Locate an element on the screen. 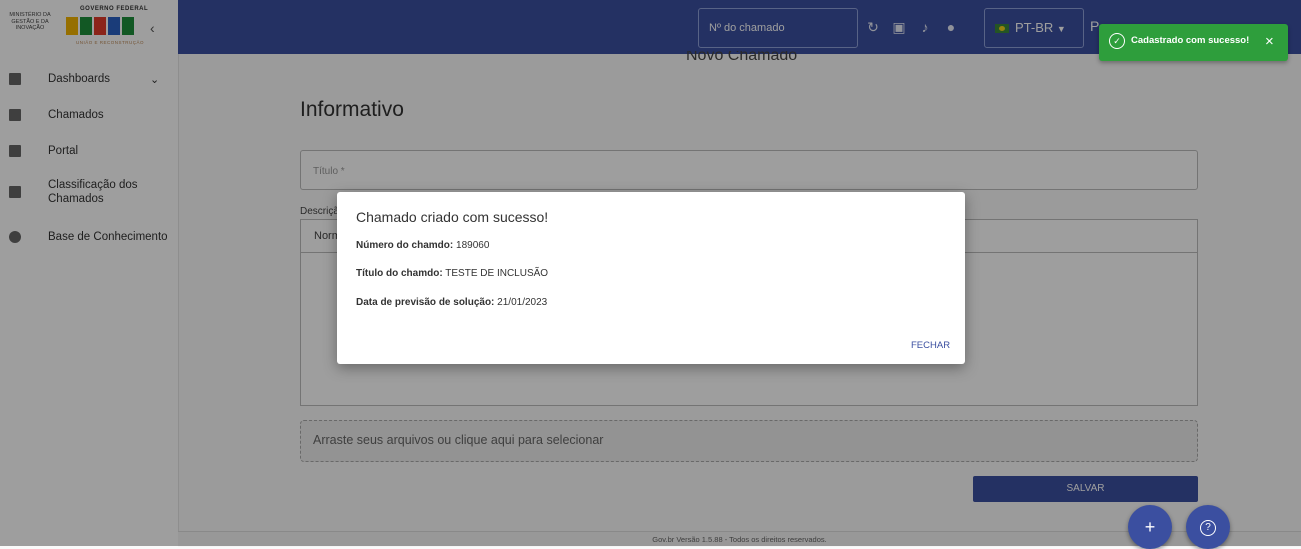  ticket-number-value: 189060 is located at coordinates (473, 245).